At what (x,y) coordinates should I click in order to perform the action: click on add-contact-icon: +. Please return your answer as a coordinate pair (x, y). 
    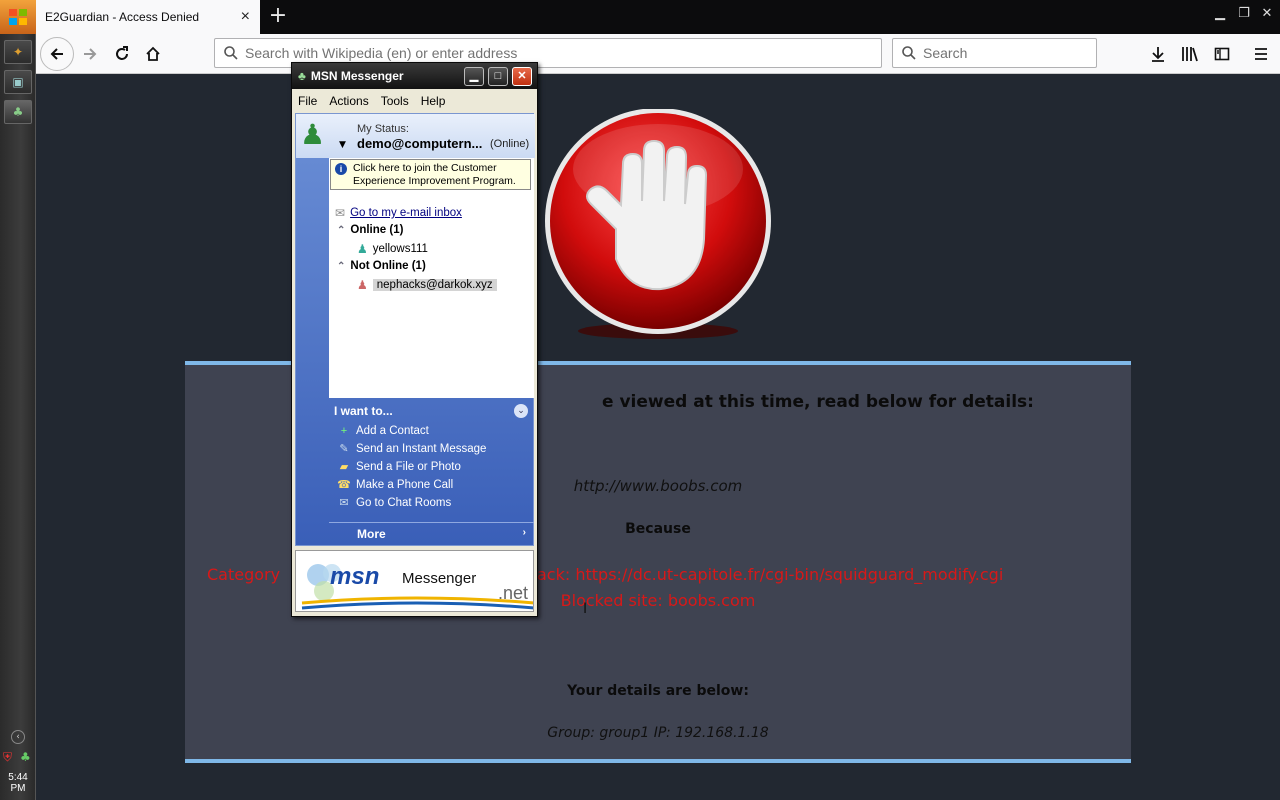
    Looking at the image, I should click on (344, 431).